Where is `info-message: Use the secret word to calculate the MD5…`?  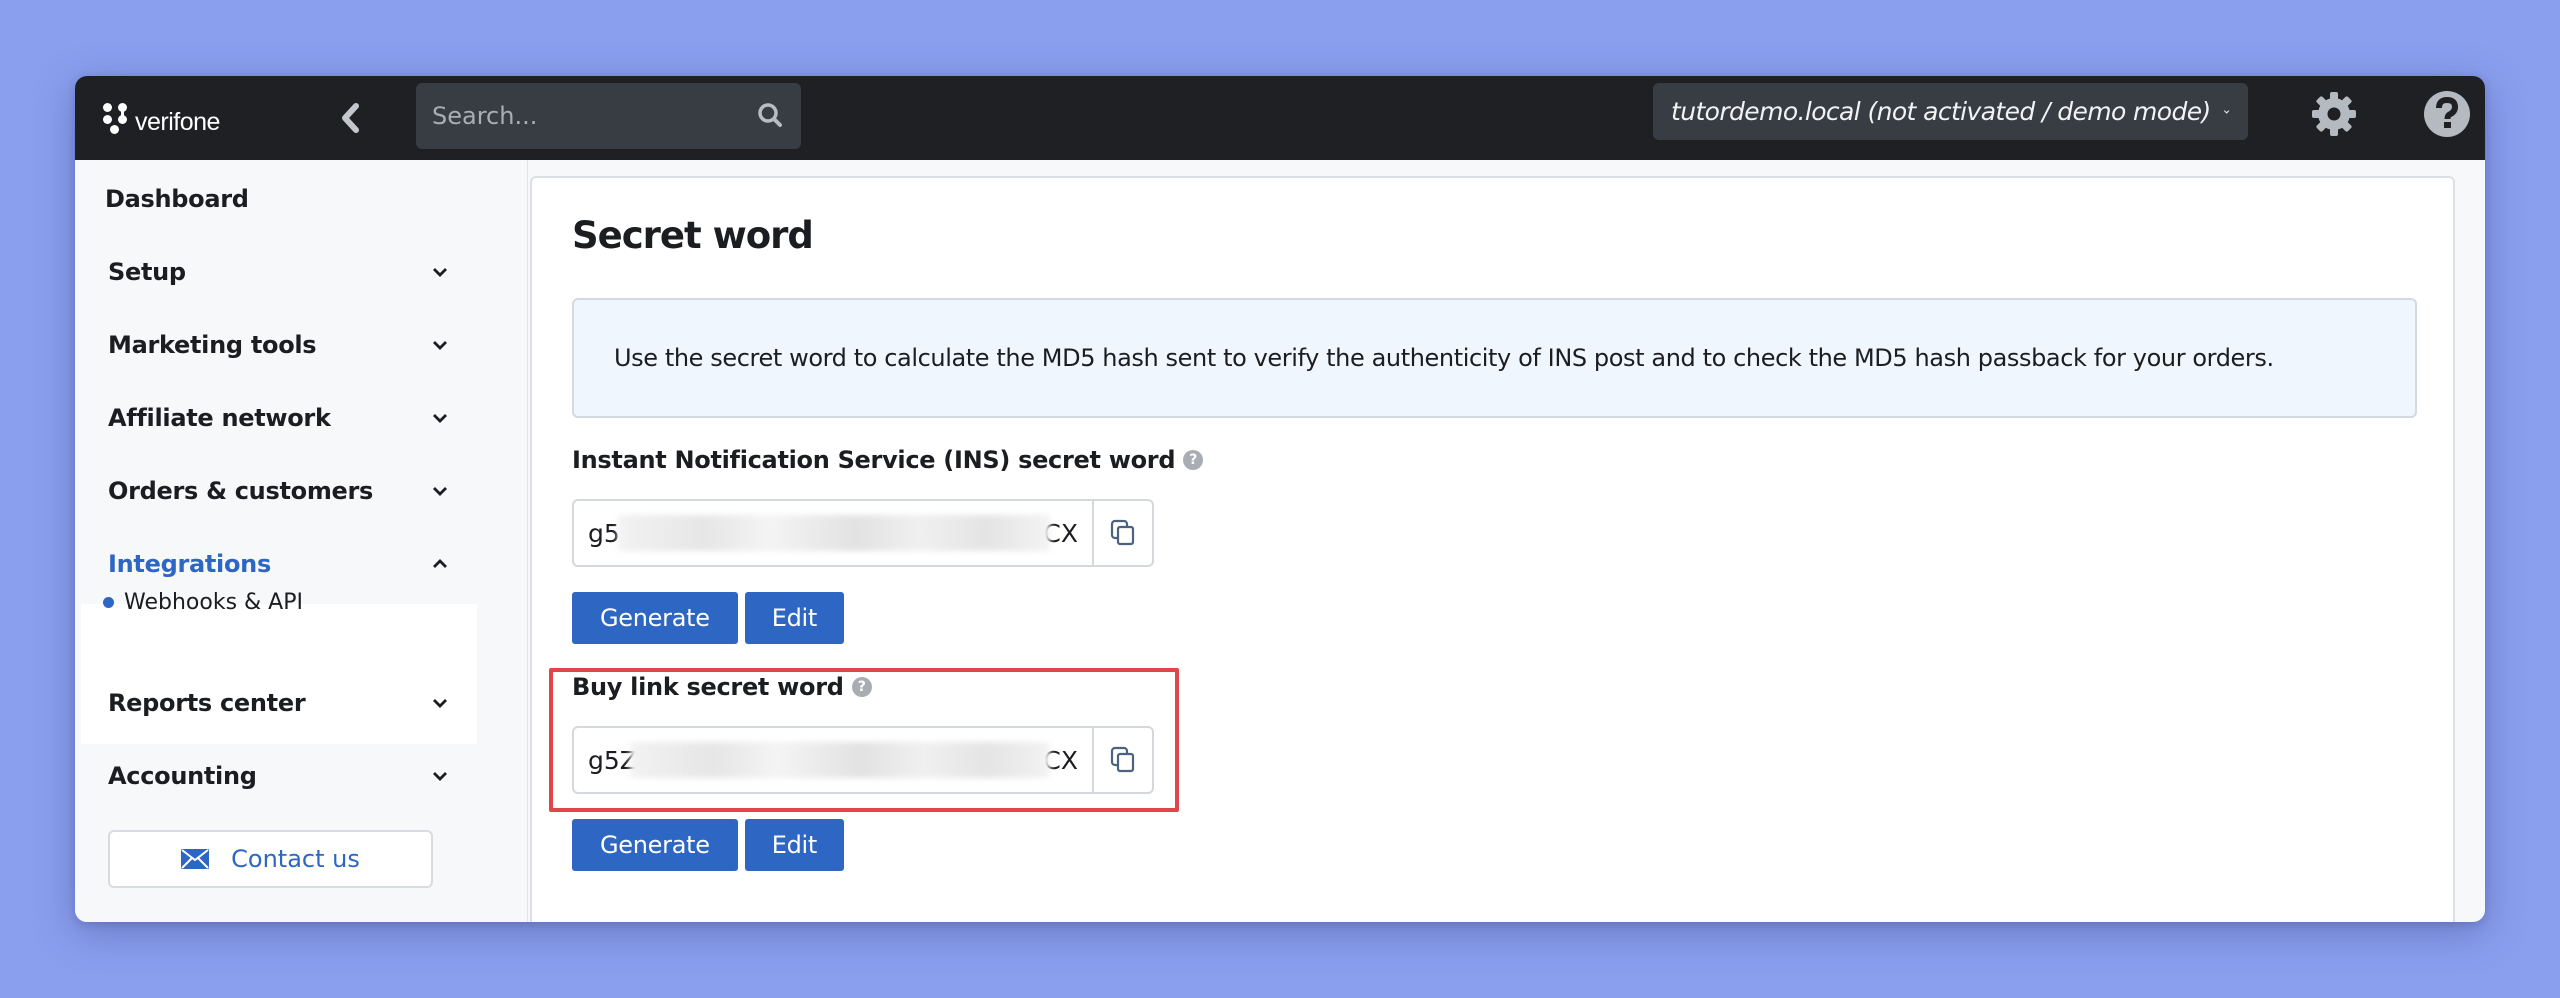 info-message: Use the secret word to calculate the MD5… is located at coordinates (1494, 358).